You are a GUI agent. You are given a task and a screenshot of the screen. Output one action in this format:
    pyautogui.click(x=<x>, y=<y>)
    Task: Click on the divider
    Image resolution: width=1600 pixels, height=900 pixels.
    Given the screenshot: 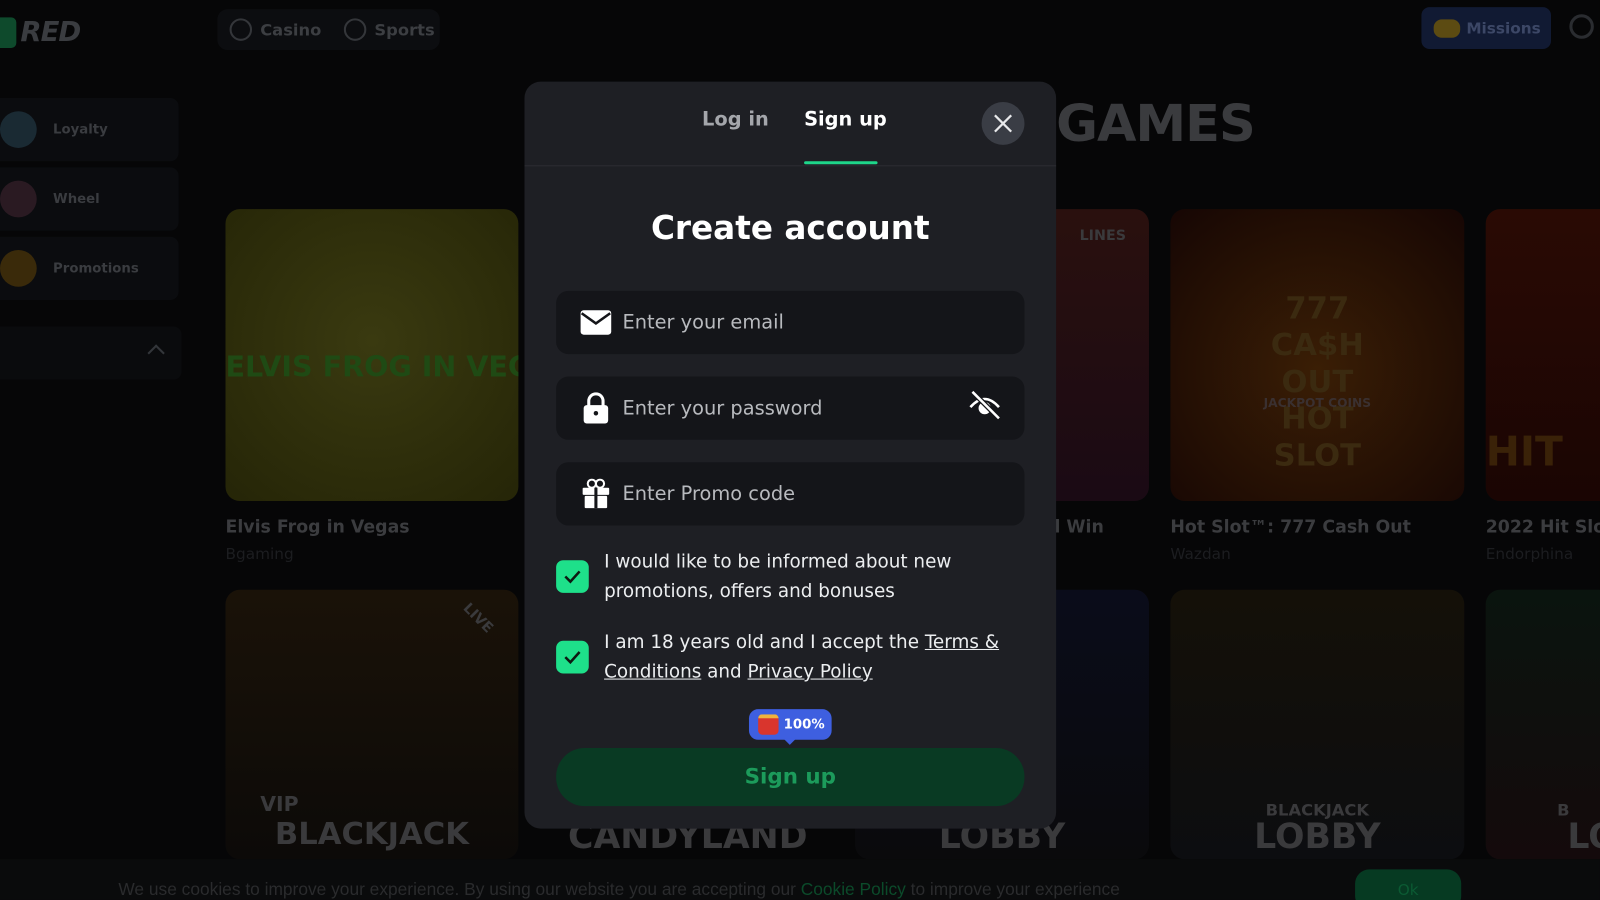 What is the action you would take?
    pyautogui.click(x=790, y=166)
    